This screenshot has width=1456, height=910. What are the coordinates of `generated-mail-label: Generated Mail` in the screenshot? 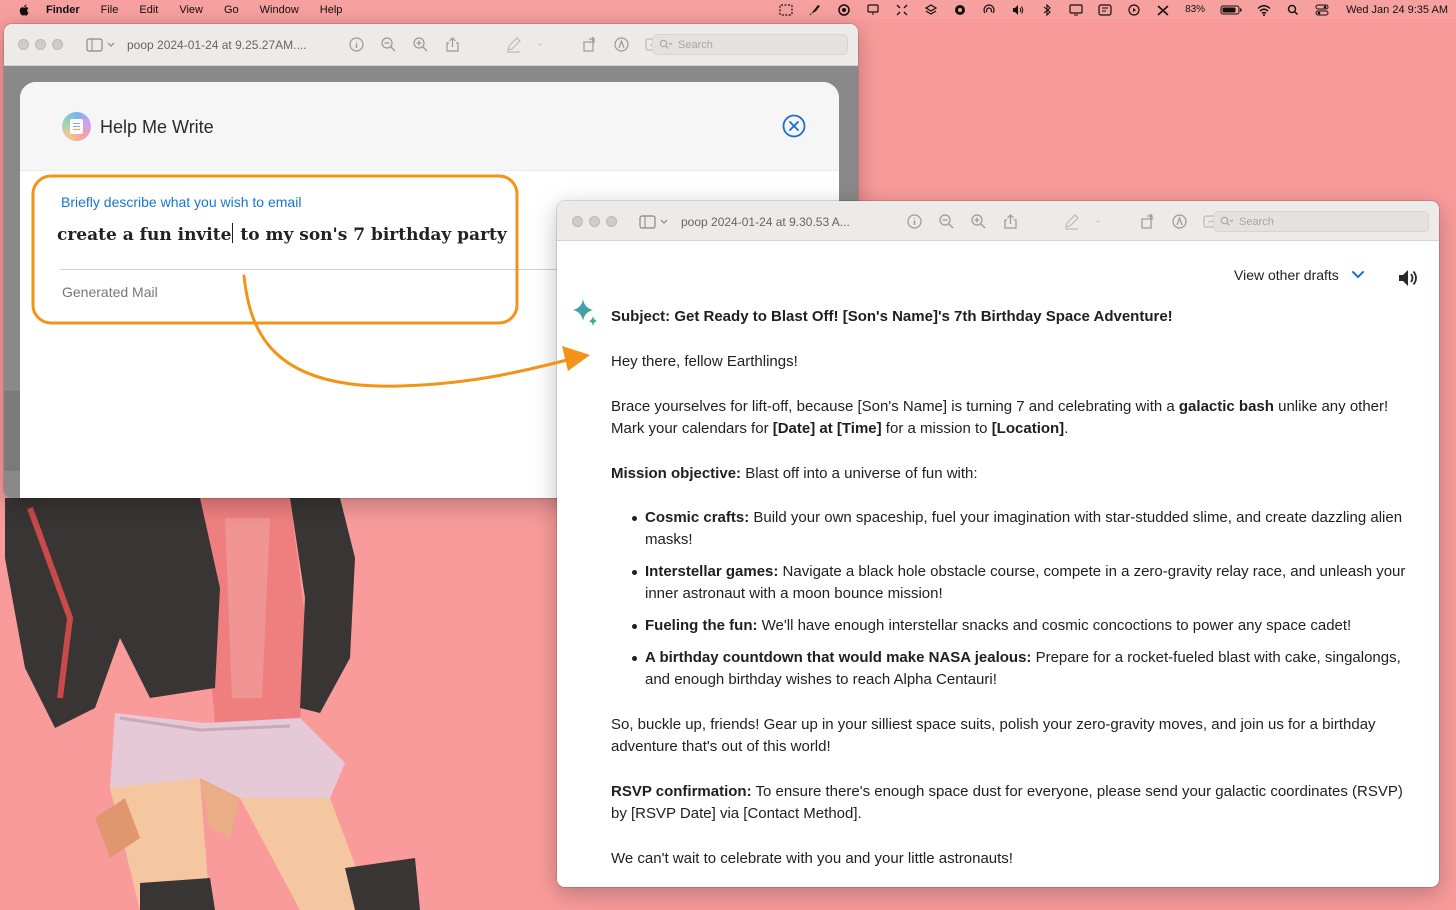 It's located at (110, 292).